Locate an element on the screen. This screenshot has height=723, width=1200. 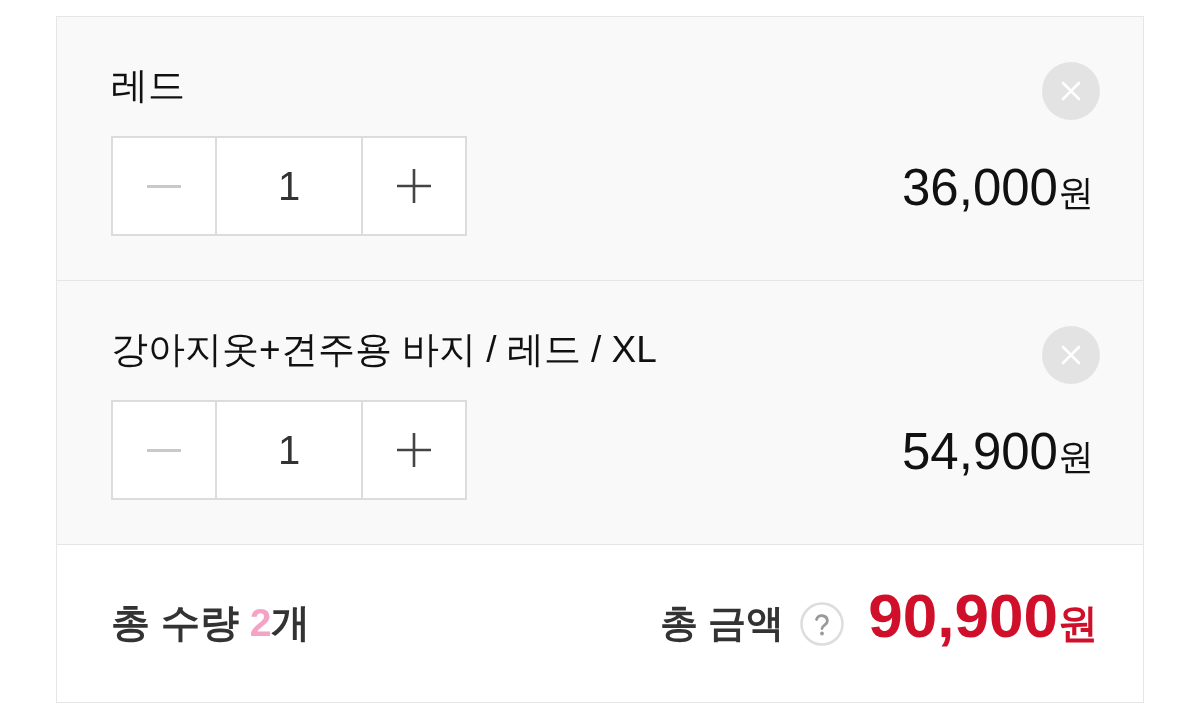
option-name: 레드 is located at coordinates (148, 86).